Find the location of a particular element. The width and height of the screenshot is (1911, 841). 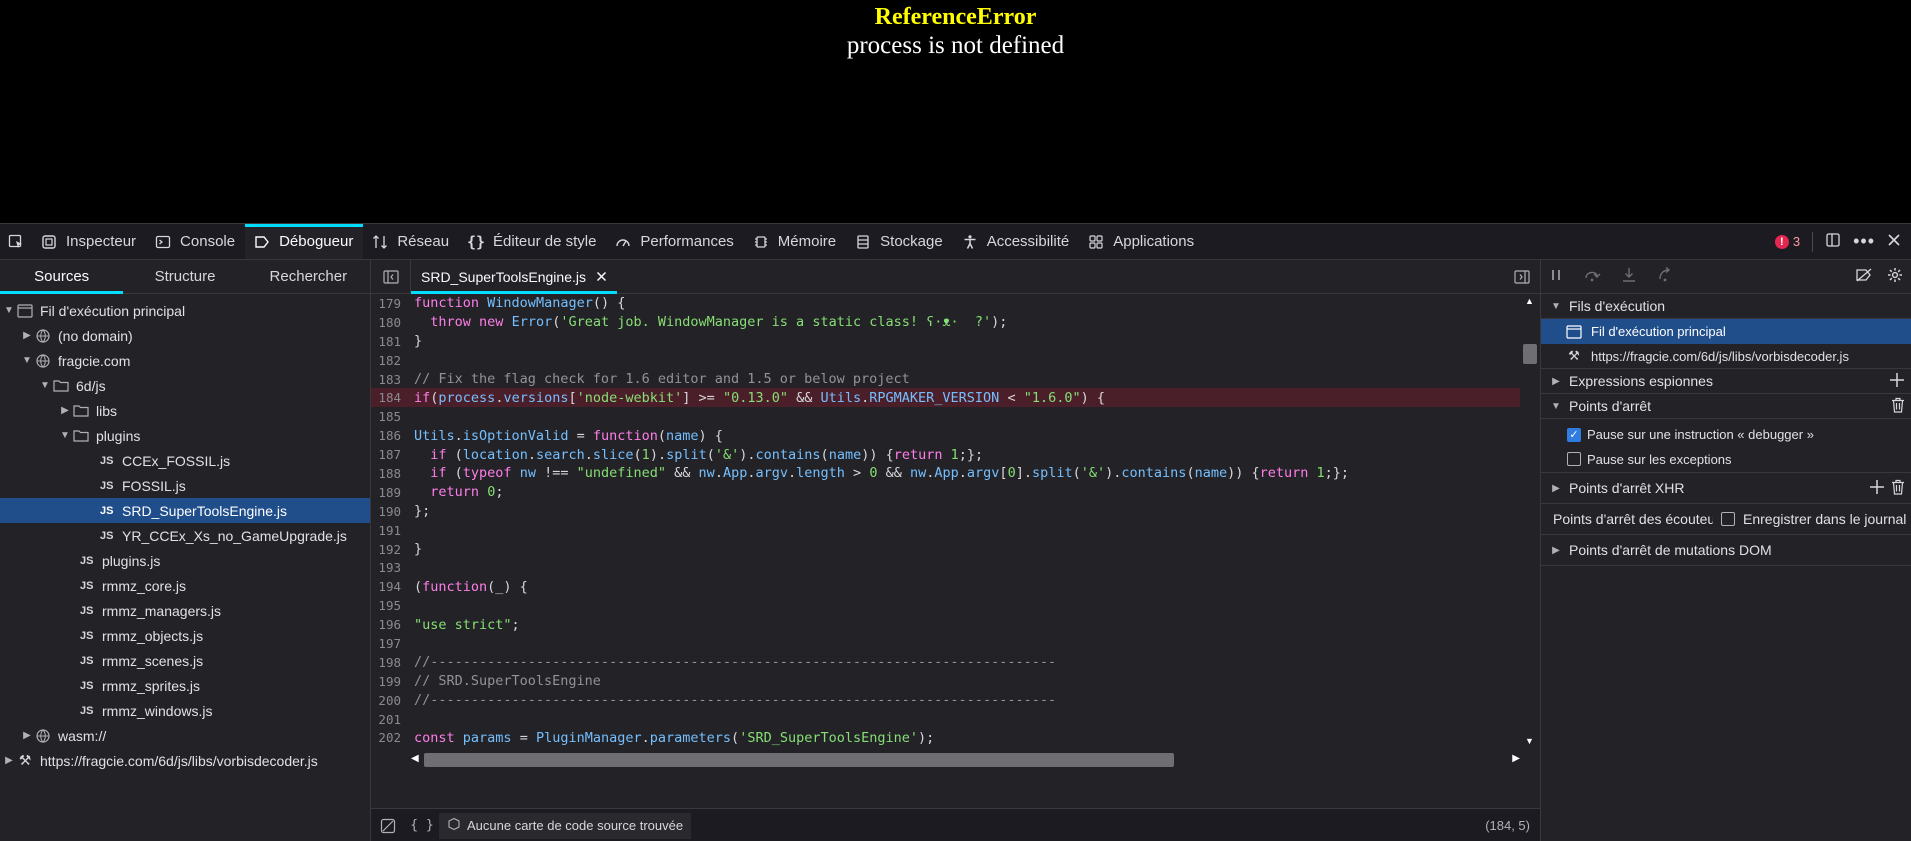

code-line: 181} is located at coordinates (945, 341).